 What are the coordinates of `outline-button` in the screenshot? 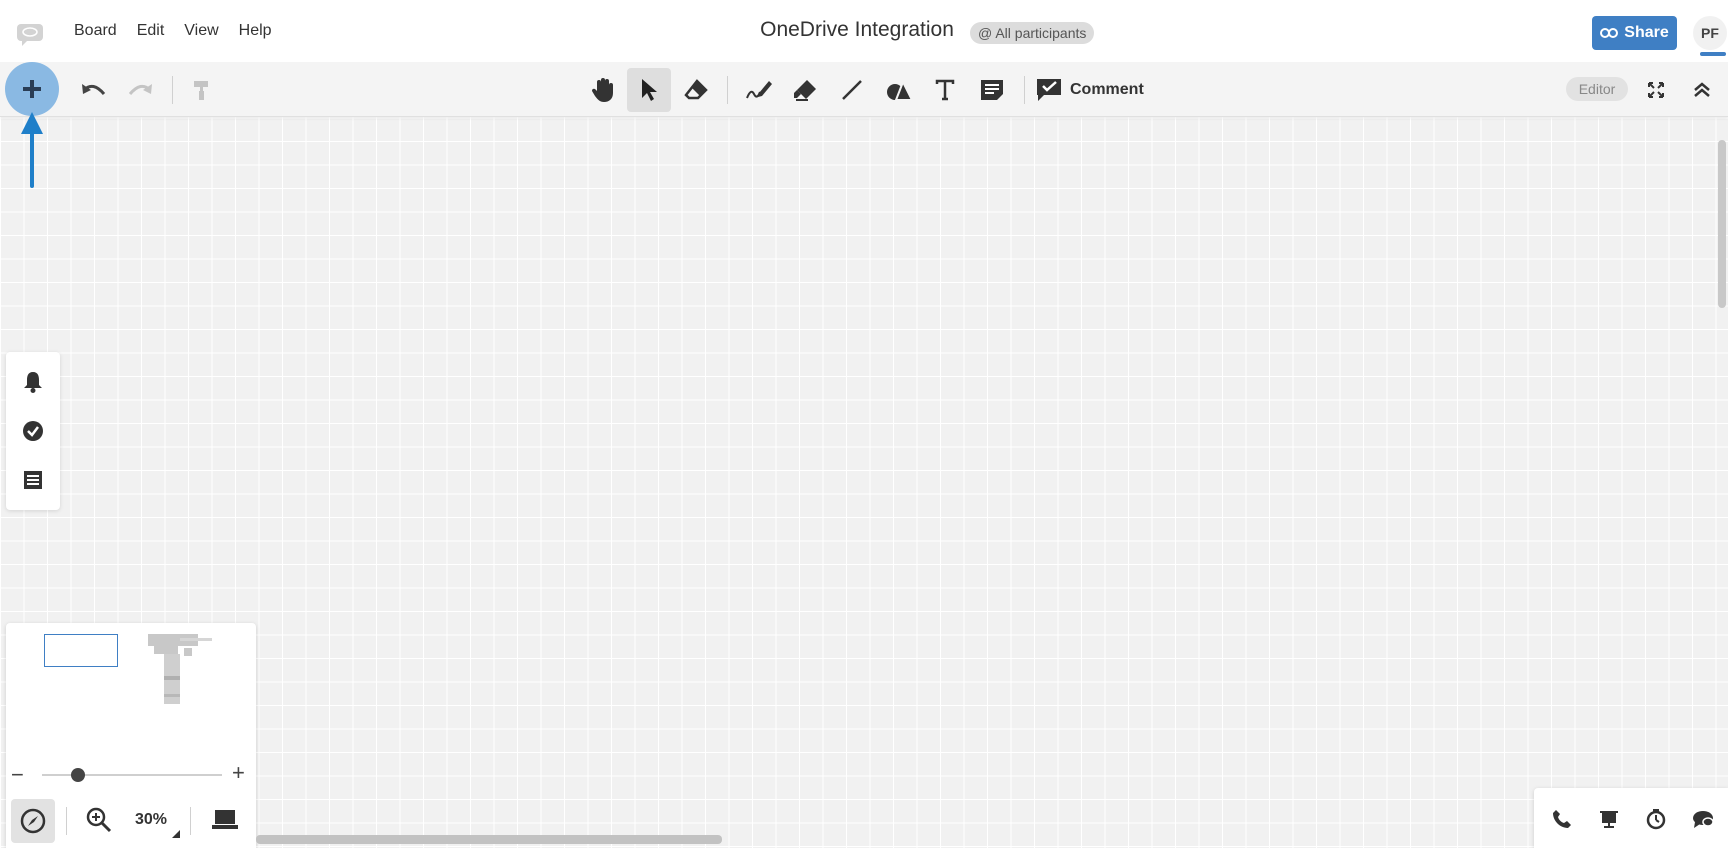 It's located at (33, 480).